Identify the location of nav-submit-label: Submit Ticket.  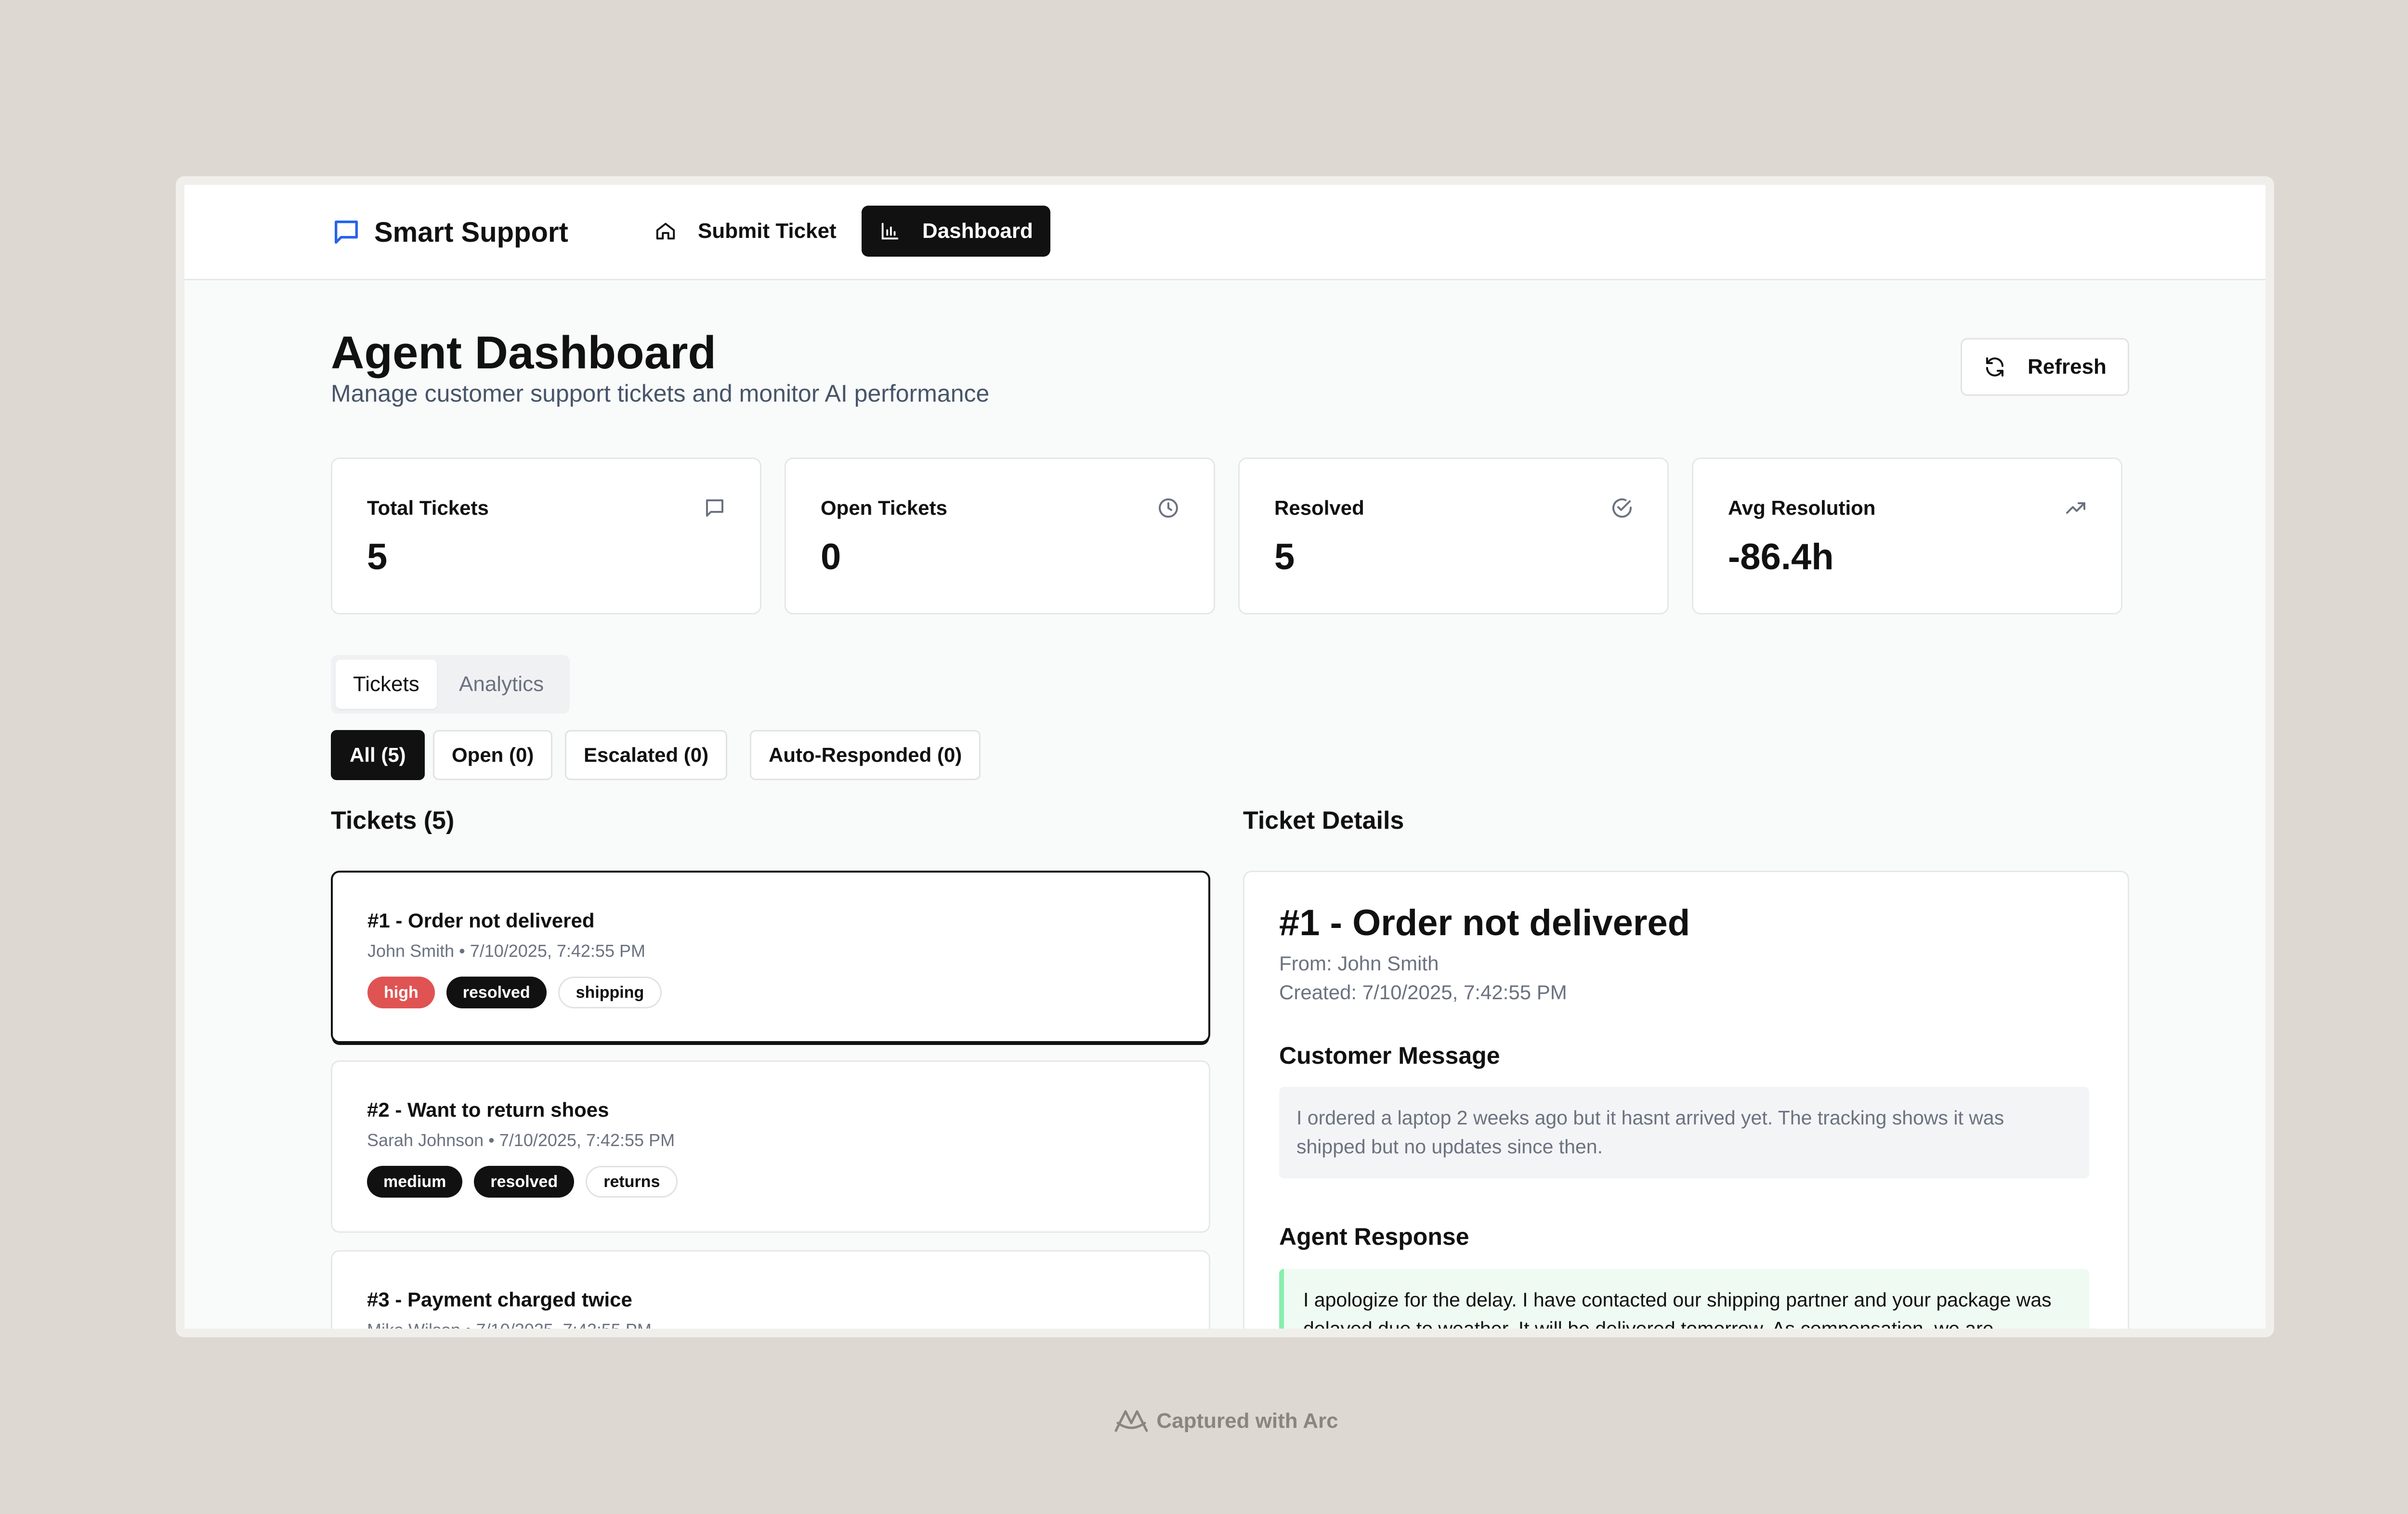
(767, 231).